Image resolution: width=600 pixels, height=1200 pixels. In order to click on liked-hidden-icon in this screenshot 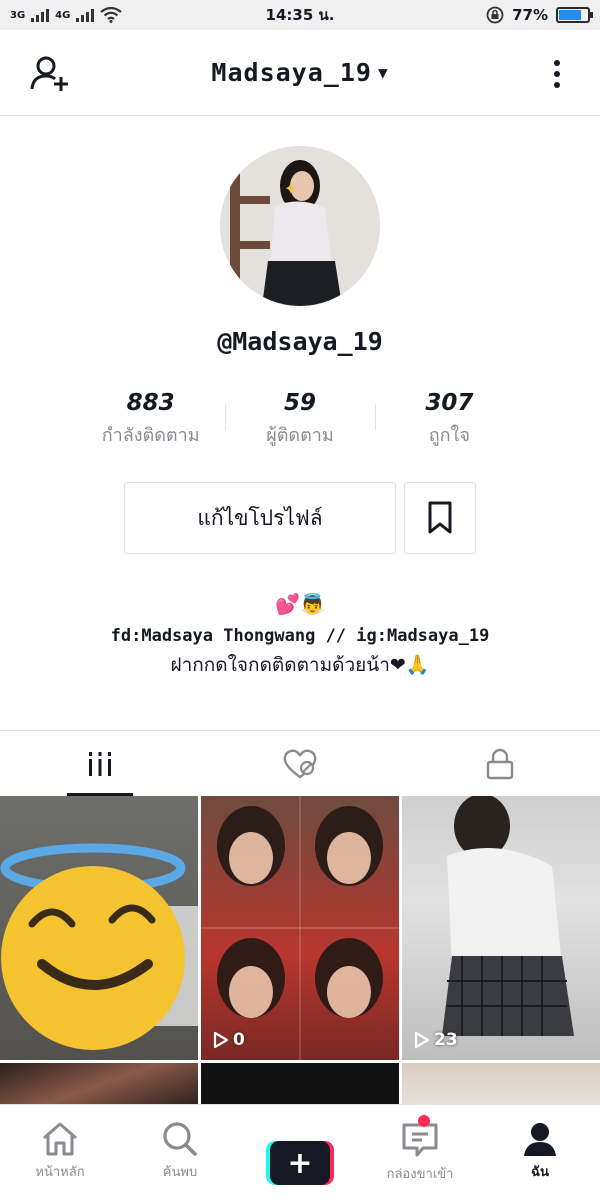, I will do `click(300, 763)`.